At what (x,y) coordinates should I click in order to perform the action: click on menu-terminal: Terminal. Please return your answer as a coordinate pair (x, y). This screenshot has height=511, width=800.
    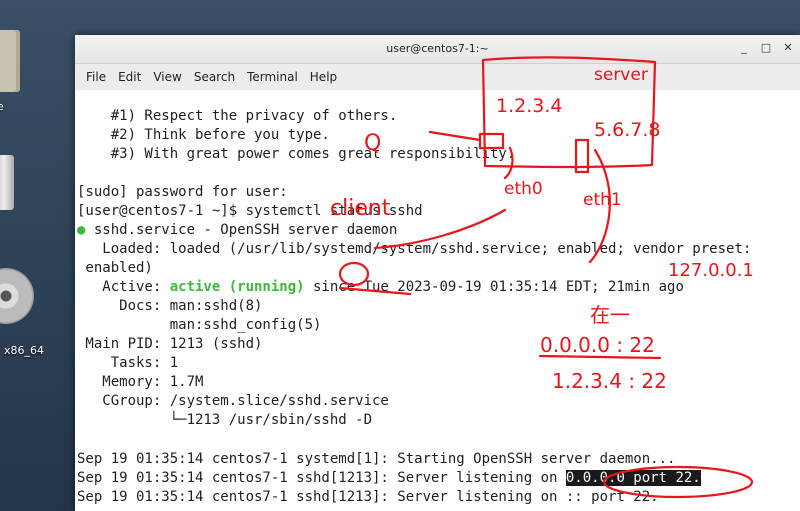
    Looking at the image, I should click on (272, 77).